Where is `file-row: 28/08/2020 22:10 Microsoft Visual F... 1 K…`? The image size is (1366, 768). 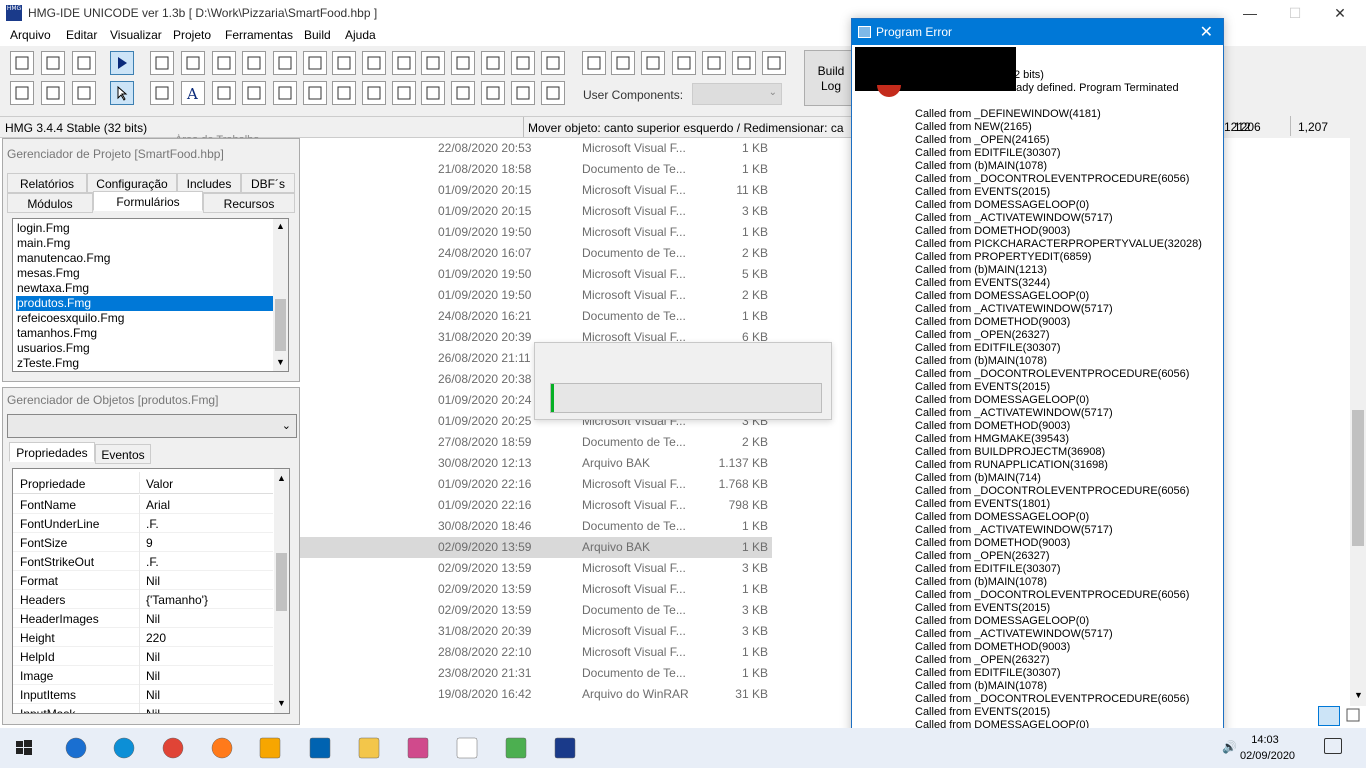 file-row: 28/08/2020 22:10 Microsoft Visual F... 1 K… is located at coordinates (536, 652).